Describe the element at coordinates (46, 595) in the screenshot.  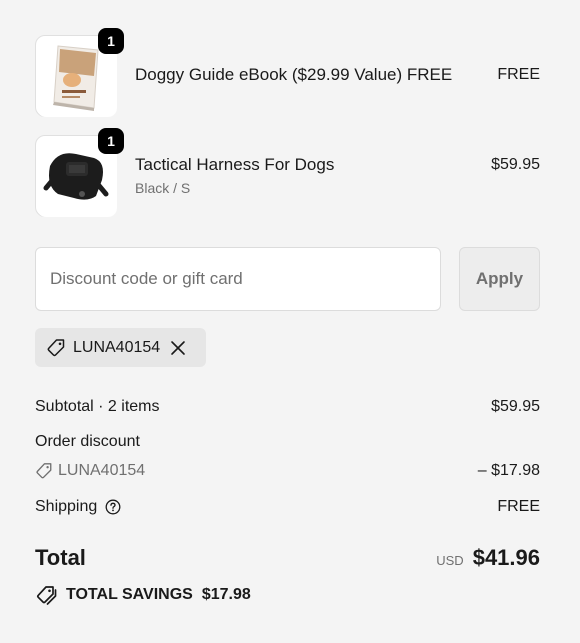
I see `tags-icon` at that location.